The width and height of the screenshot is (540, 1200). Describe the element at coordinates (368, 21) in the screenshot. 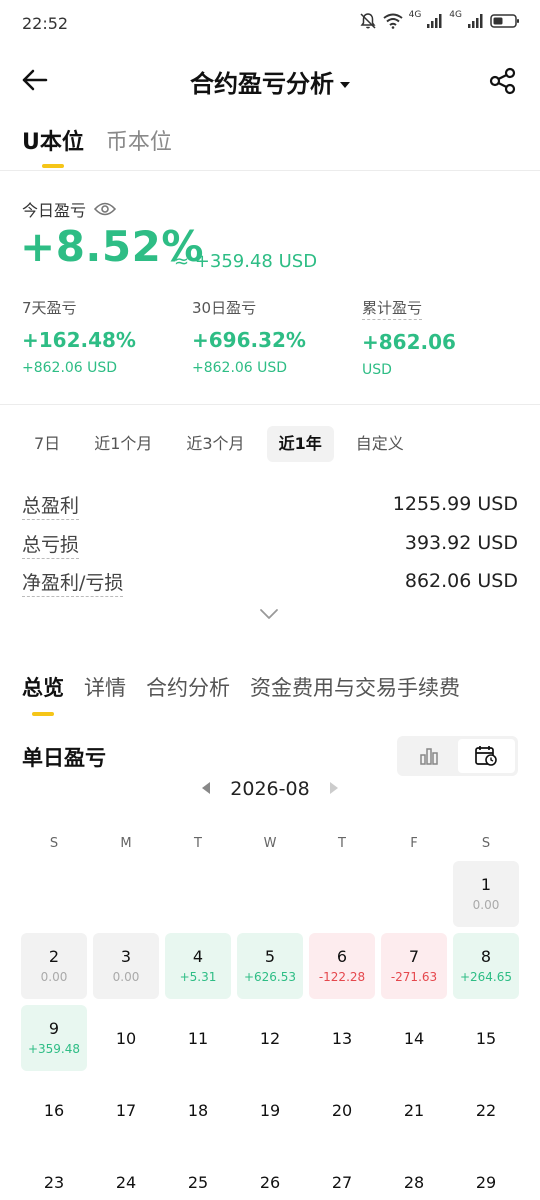

I see `bell-off-icon` at that location.